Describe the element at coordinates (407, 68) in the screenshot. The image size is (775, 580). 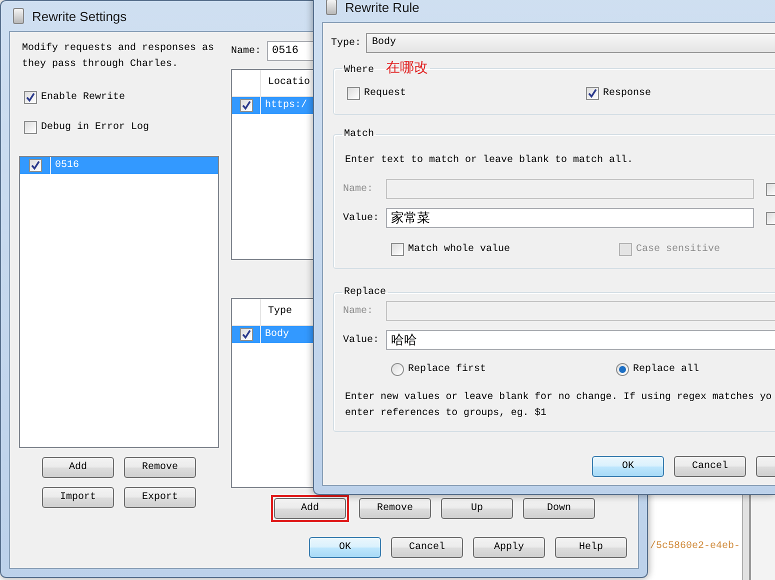
I see `annotation-text: 在哪改` at that location.